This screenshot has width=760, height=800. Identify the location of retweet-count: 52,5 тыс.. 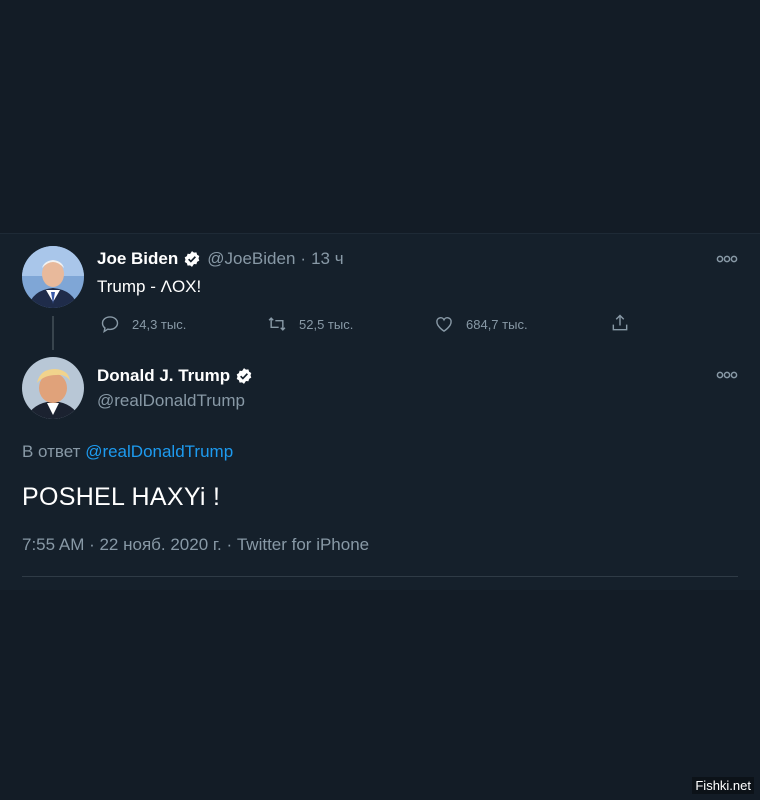
(326, 324).